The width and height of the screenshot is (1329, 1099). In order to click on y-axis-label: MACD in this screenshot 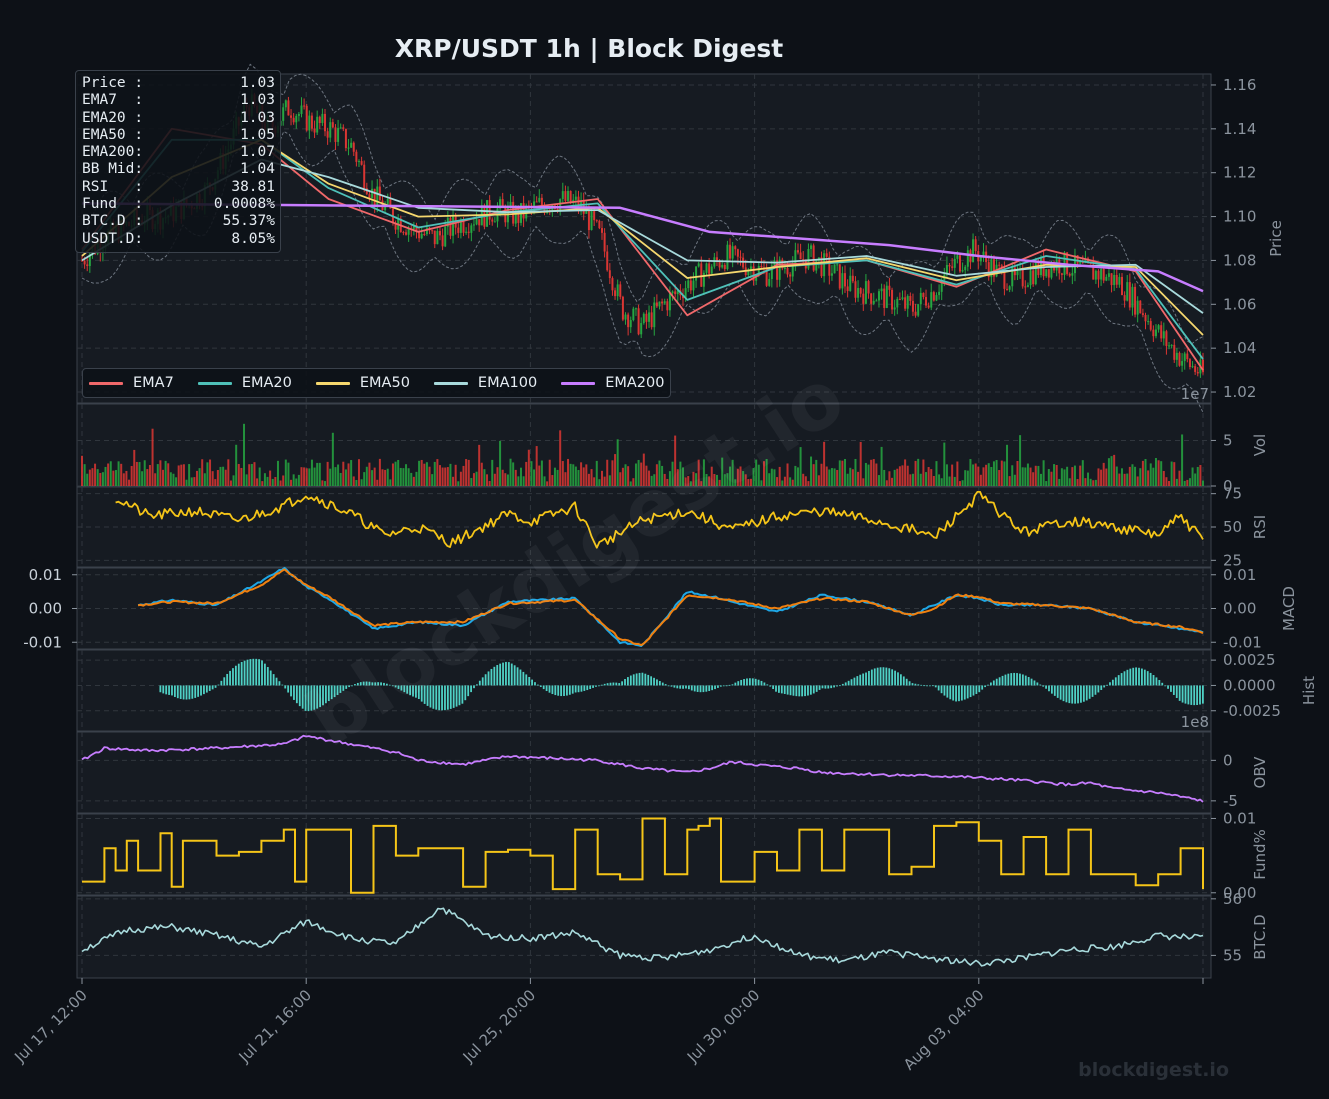, I will do `click(1289, 608)`.